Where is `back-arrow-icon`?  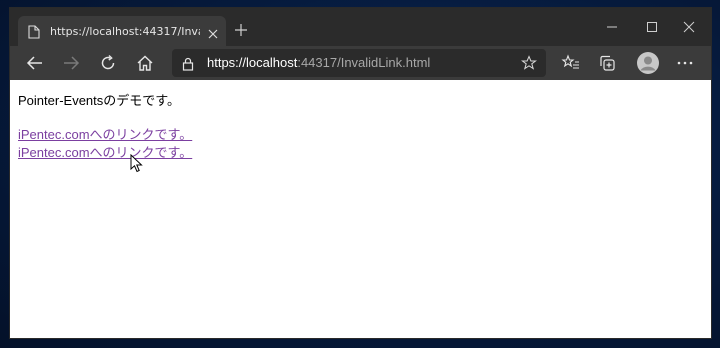
back-arrow-icon is located at coordinates (35, 63).